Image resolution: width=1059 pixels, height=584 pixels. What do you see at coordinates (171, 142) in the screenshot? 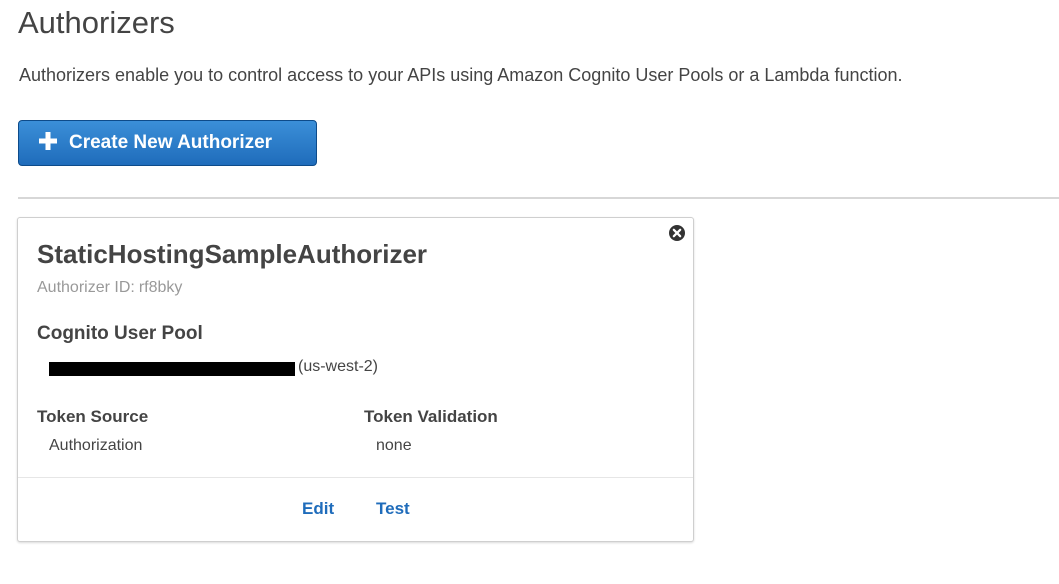
I see `create-button-label: Create New Authorizer` at bounding box center [171, 142].